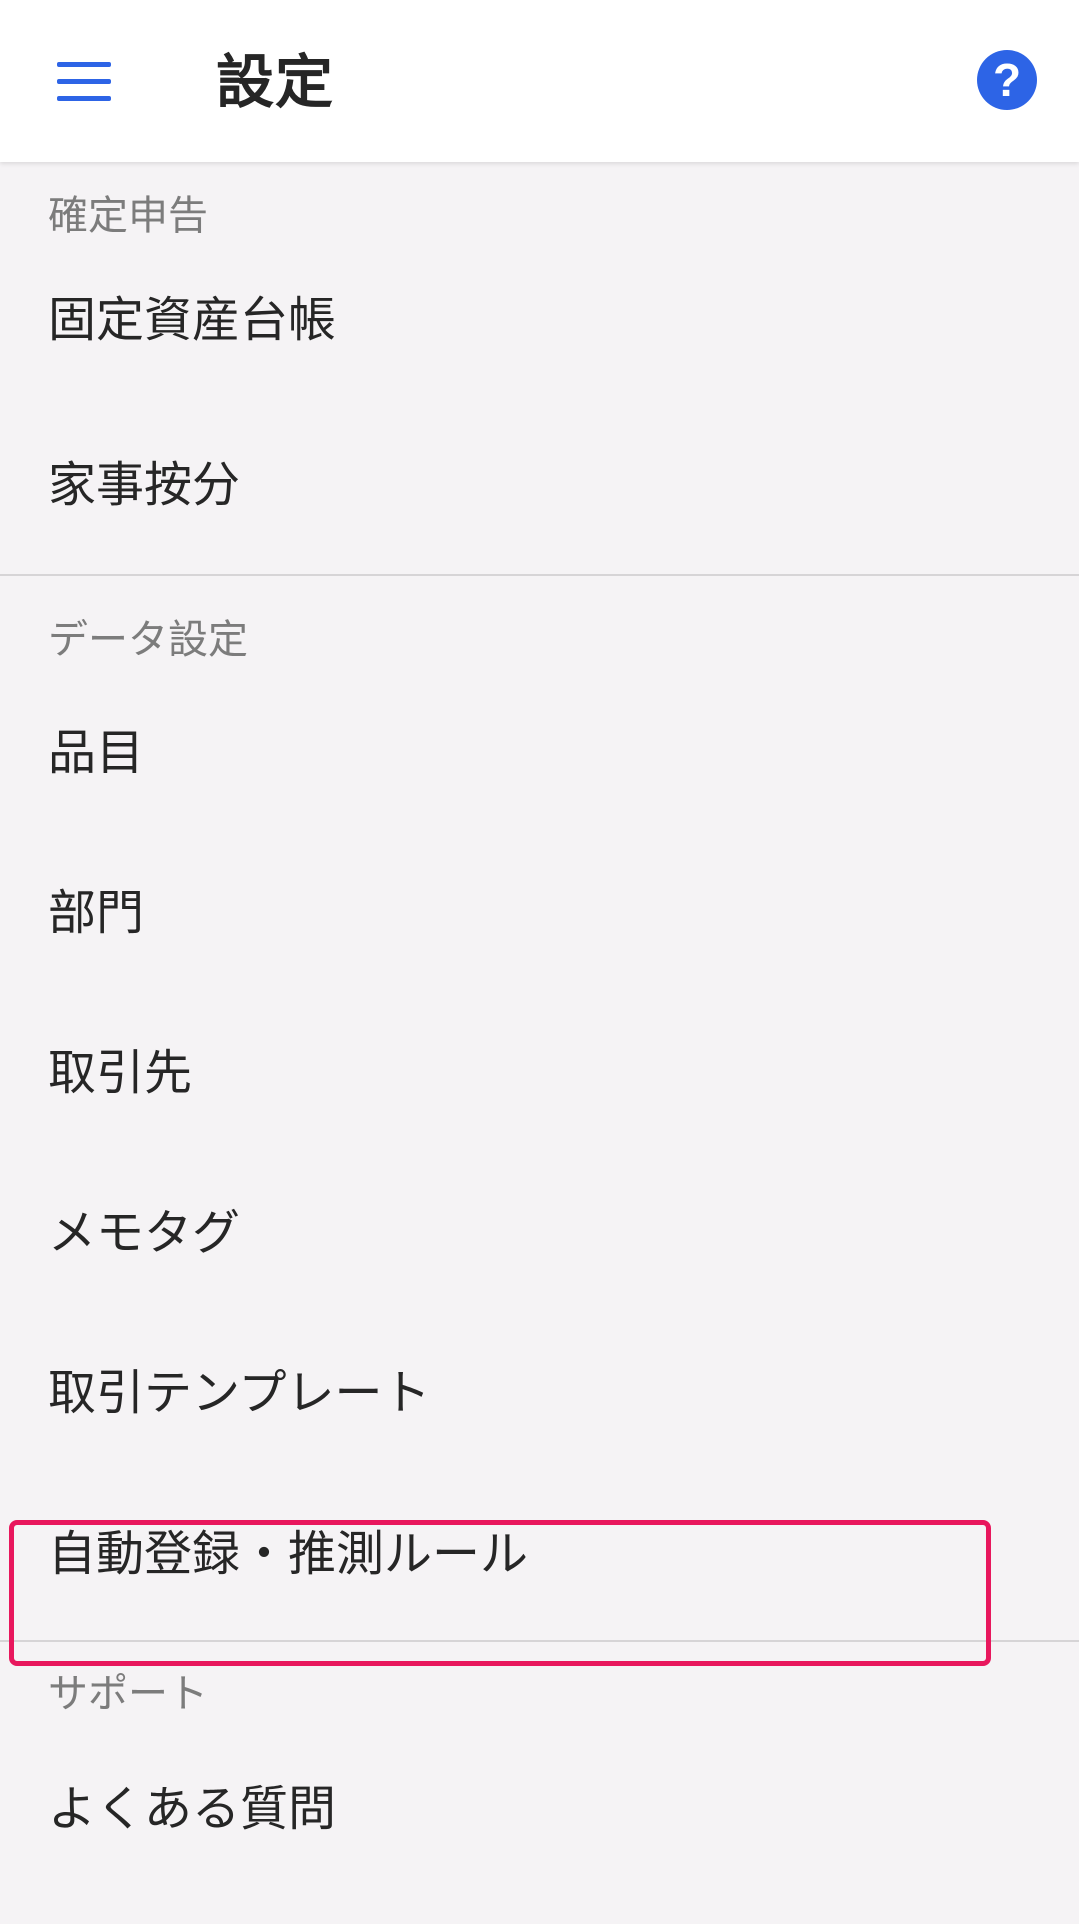 The height and width of the screenshot is (1924, 1079). Describe the element at coordinates (539, 1557) in the screenshot. I see `list-item-auto-registration-rules: 自動登録・推測ルール` at that location.